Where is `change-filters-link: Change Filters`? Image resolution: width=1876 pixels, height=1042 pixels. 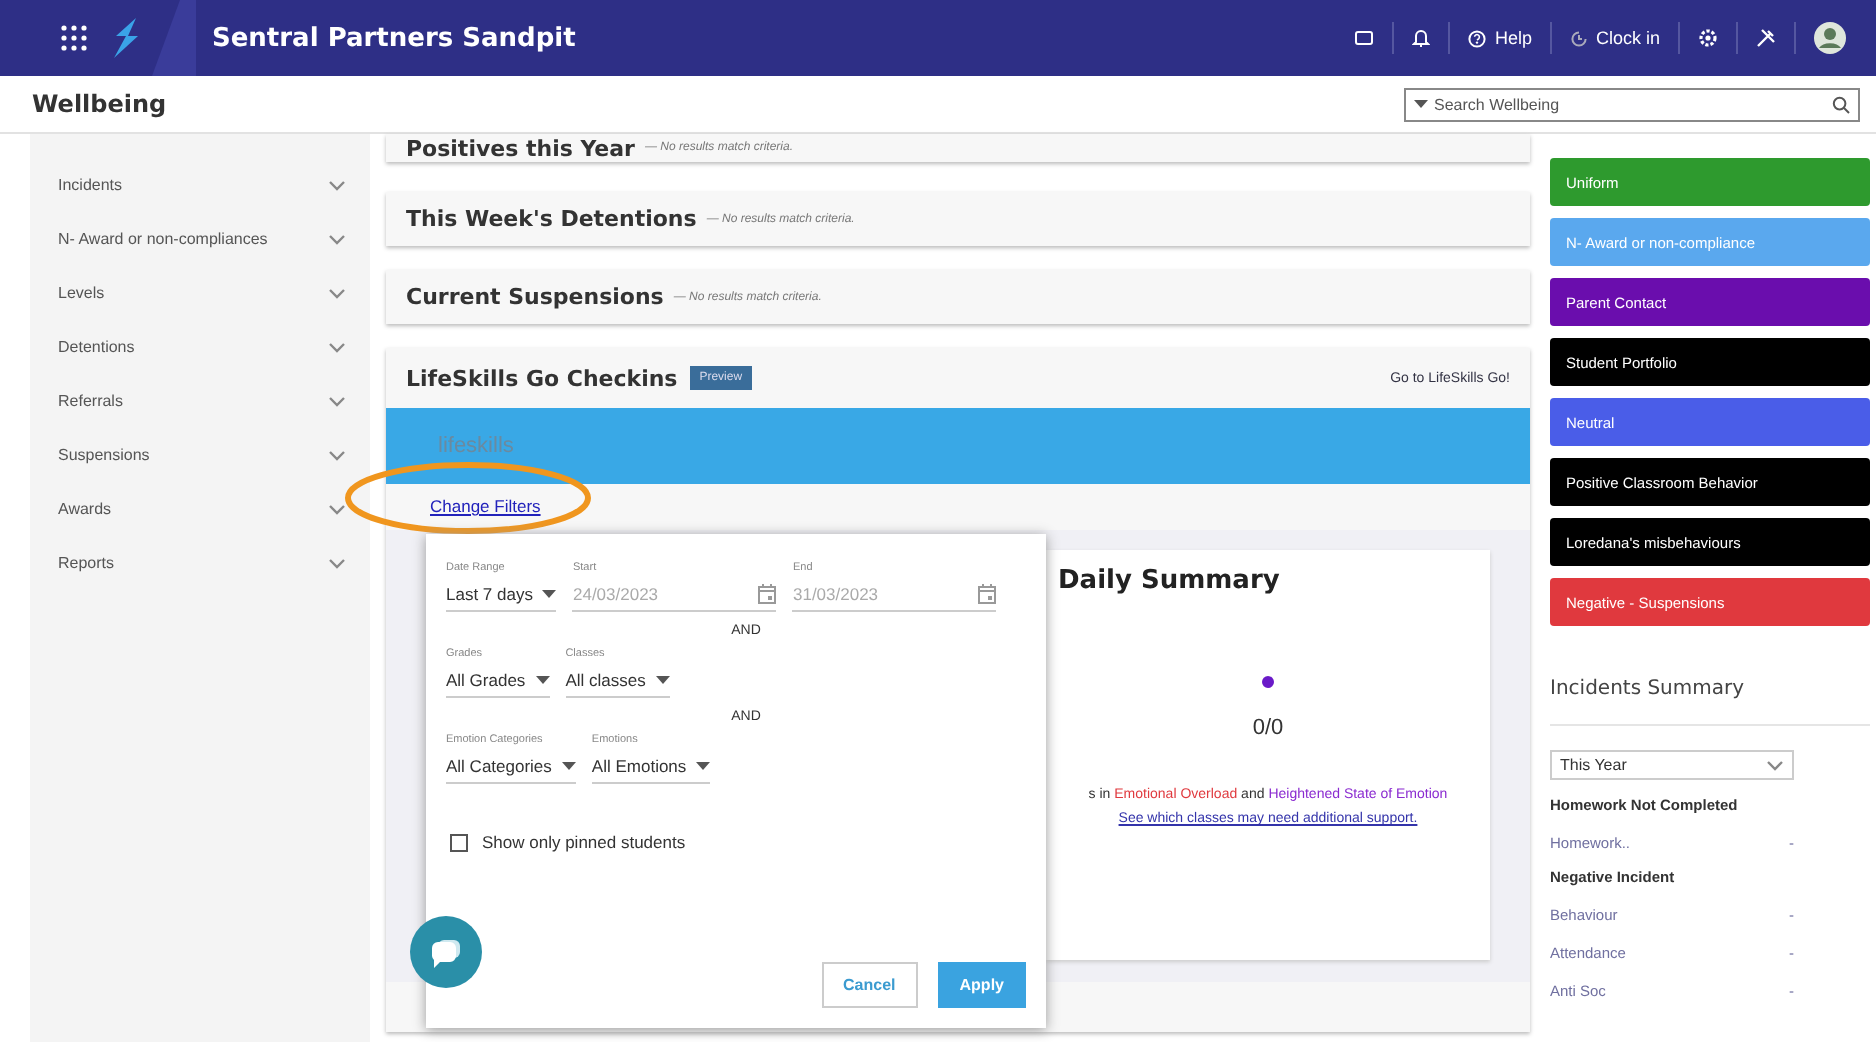
change-filters-link: Change Filters is located at coordinates (485, 506).